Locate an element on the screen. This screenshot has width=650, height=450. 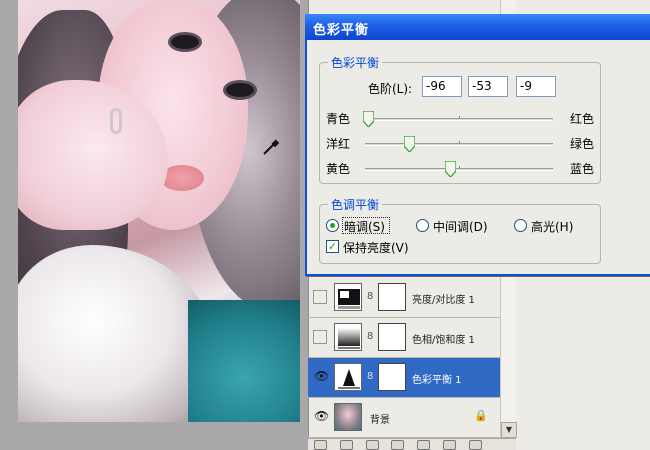
layer-row-background: 👁 背景 🔒 is located at coordinates (404, 418).